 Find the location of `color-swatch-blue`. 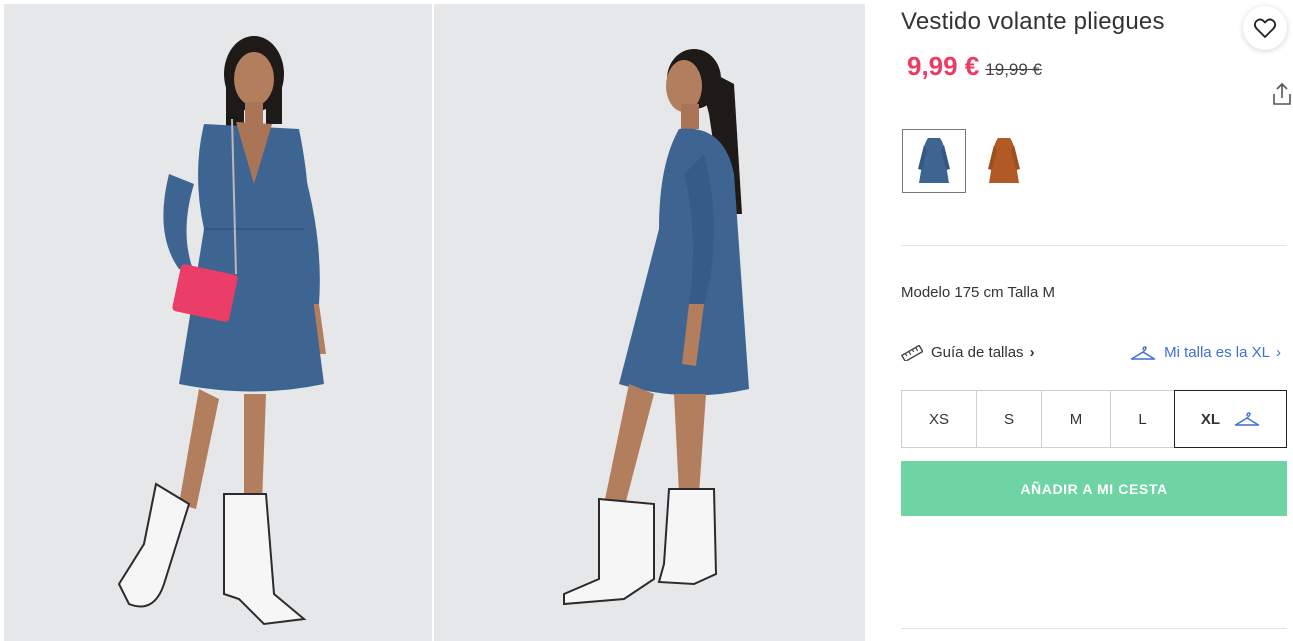

color-swatch-blue is located at coordinates (934, 161).